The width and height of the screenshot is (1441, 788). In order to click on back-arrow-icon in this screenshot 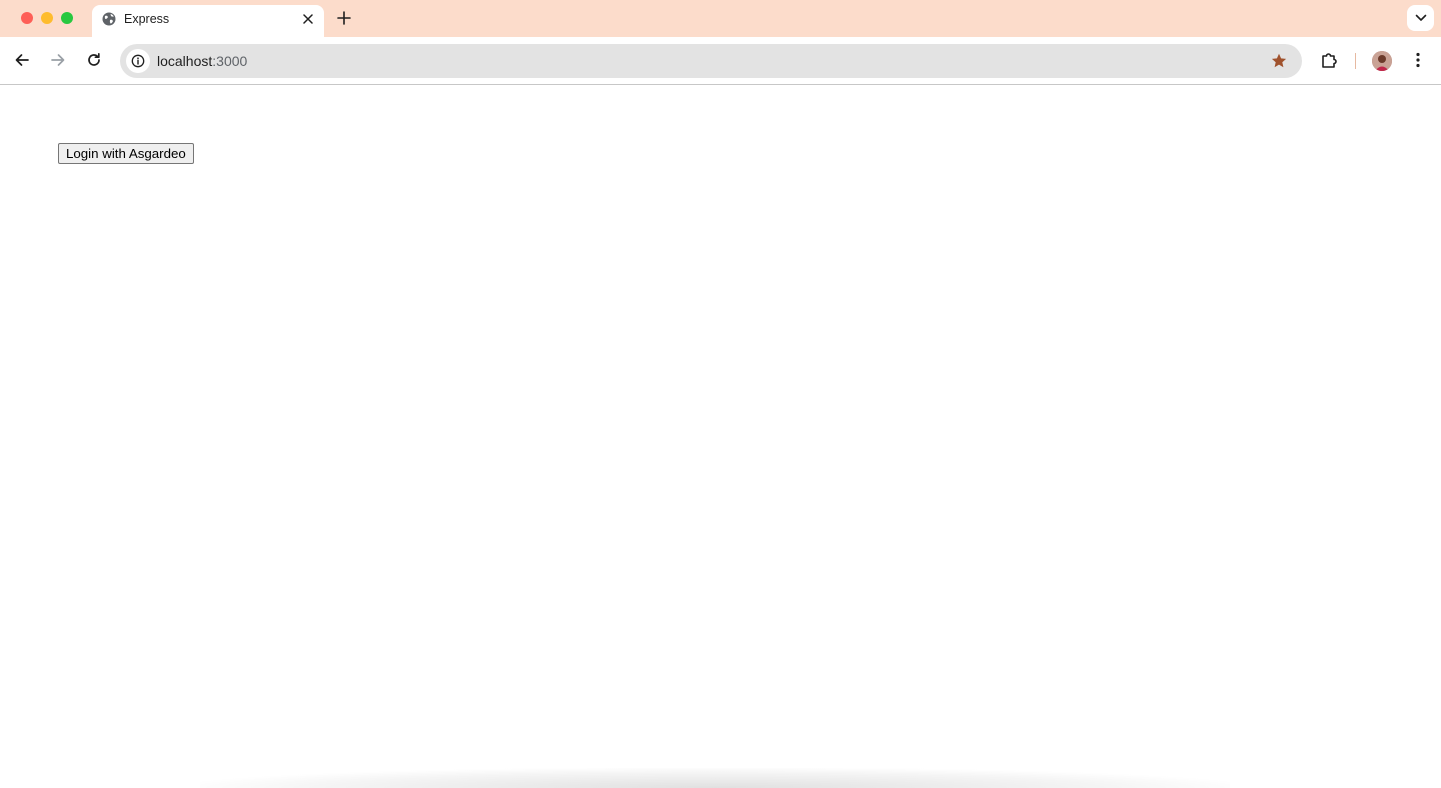, I will do `click(22, 60)`.